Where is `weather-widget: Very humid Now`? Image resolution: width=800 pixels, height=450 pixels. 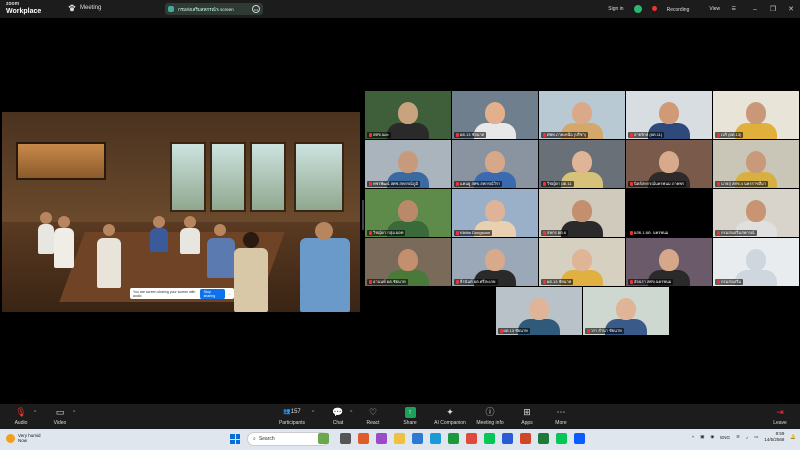
weather-widget: Very humid Now is located at coordinates (23, 438).